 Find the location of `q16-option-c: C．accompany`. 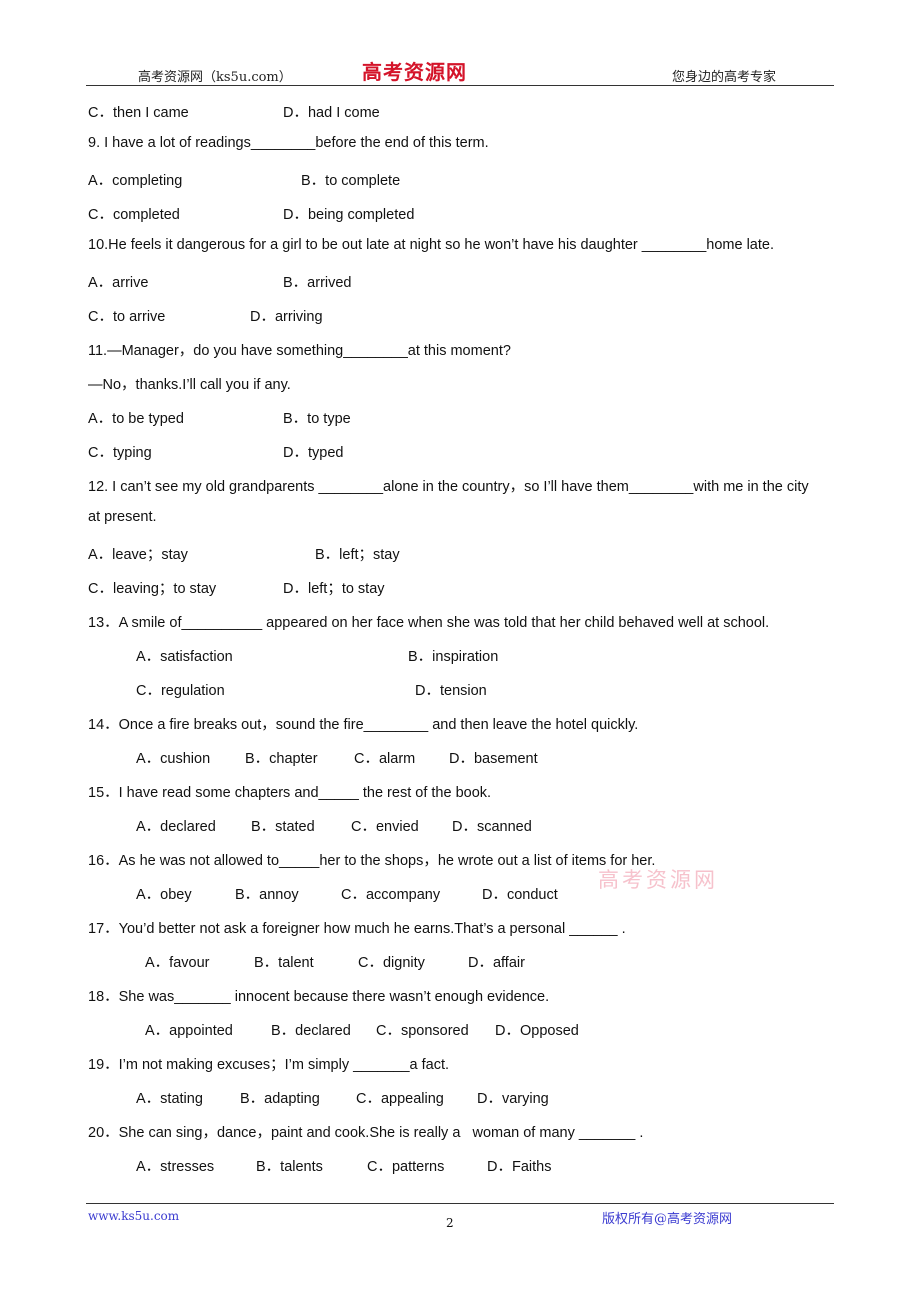

q16-option-c: C．accompany is located at coordinates (391, 895).